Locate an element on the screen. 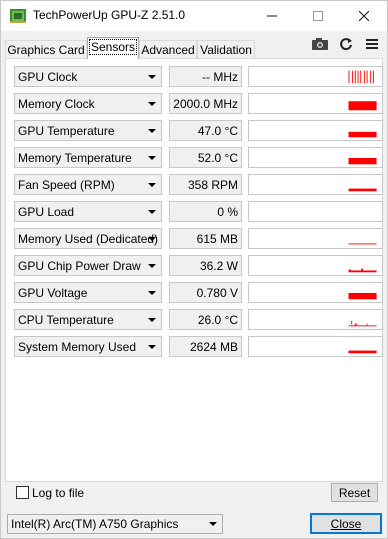 This screenshot has width=388, height=539. refresh-icon is located at coordinates (346, 44).